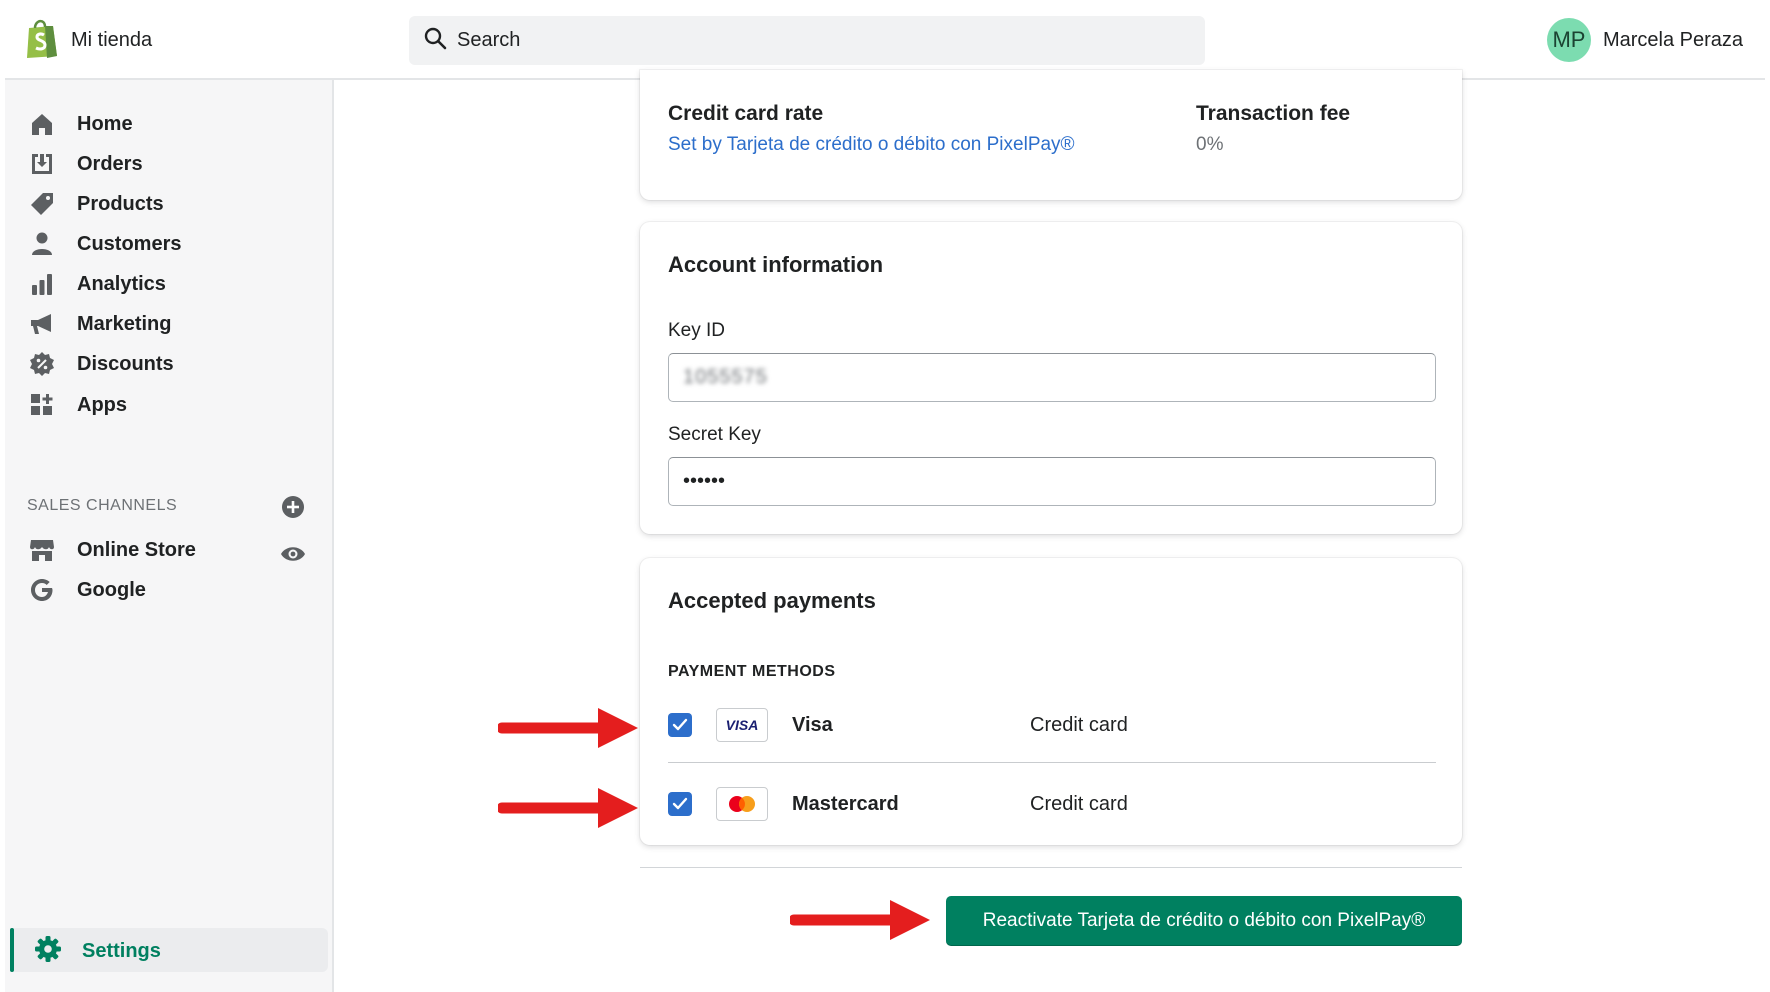 This screenshot has width=1770, height=992. I want to click on sidebar-item-home: Home, so click(80, 124).